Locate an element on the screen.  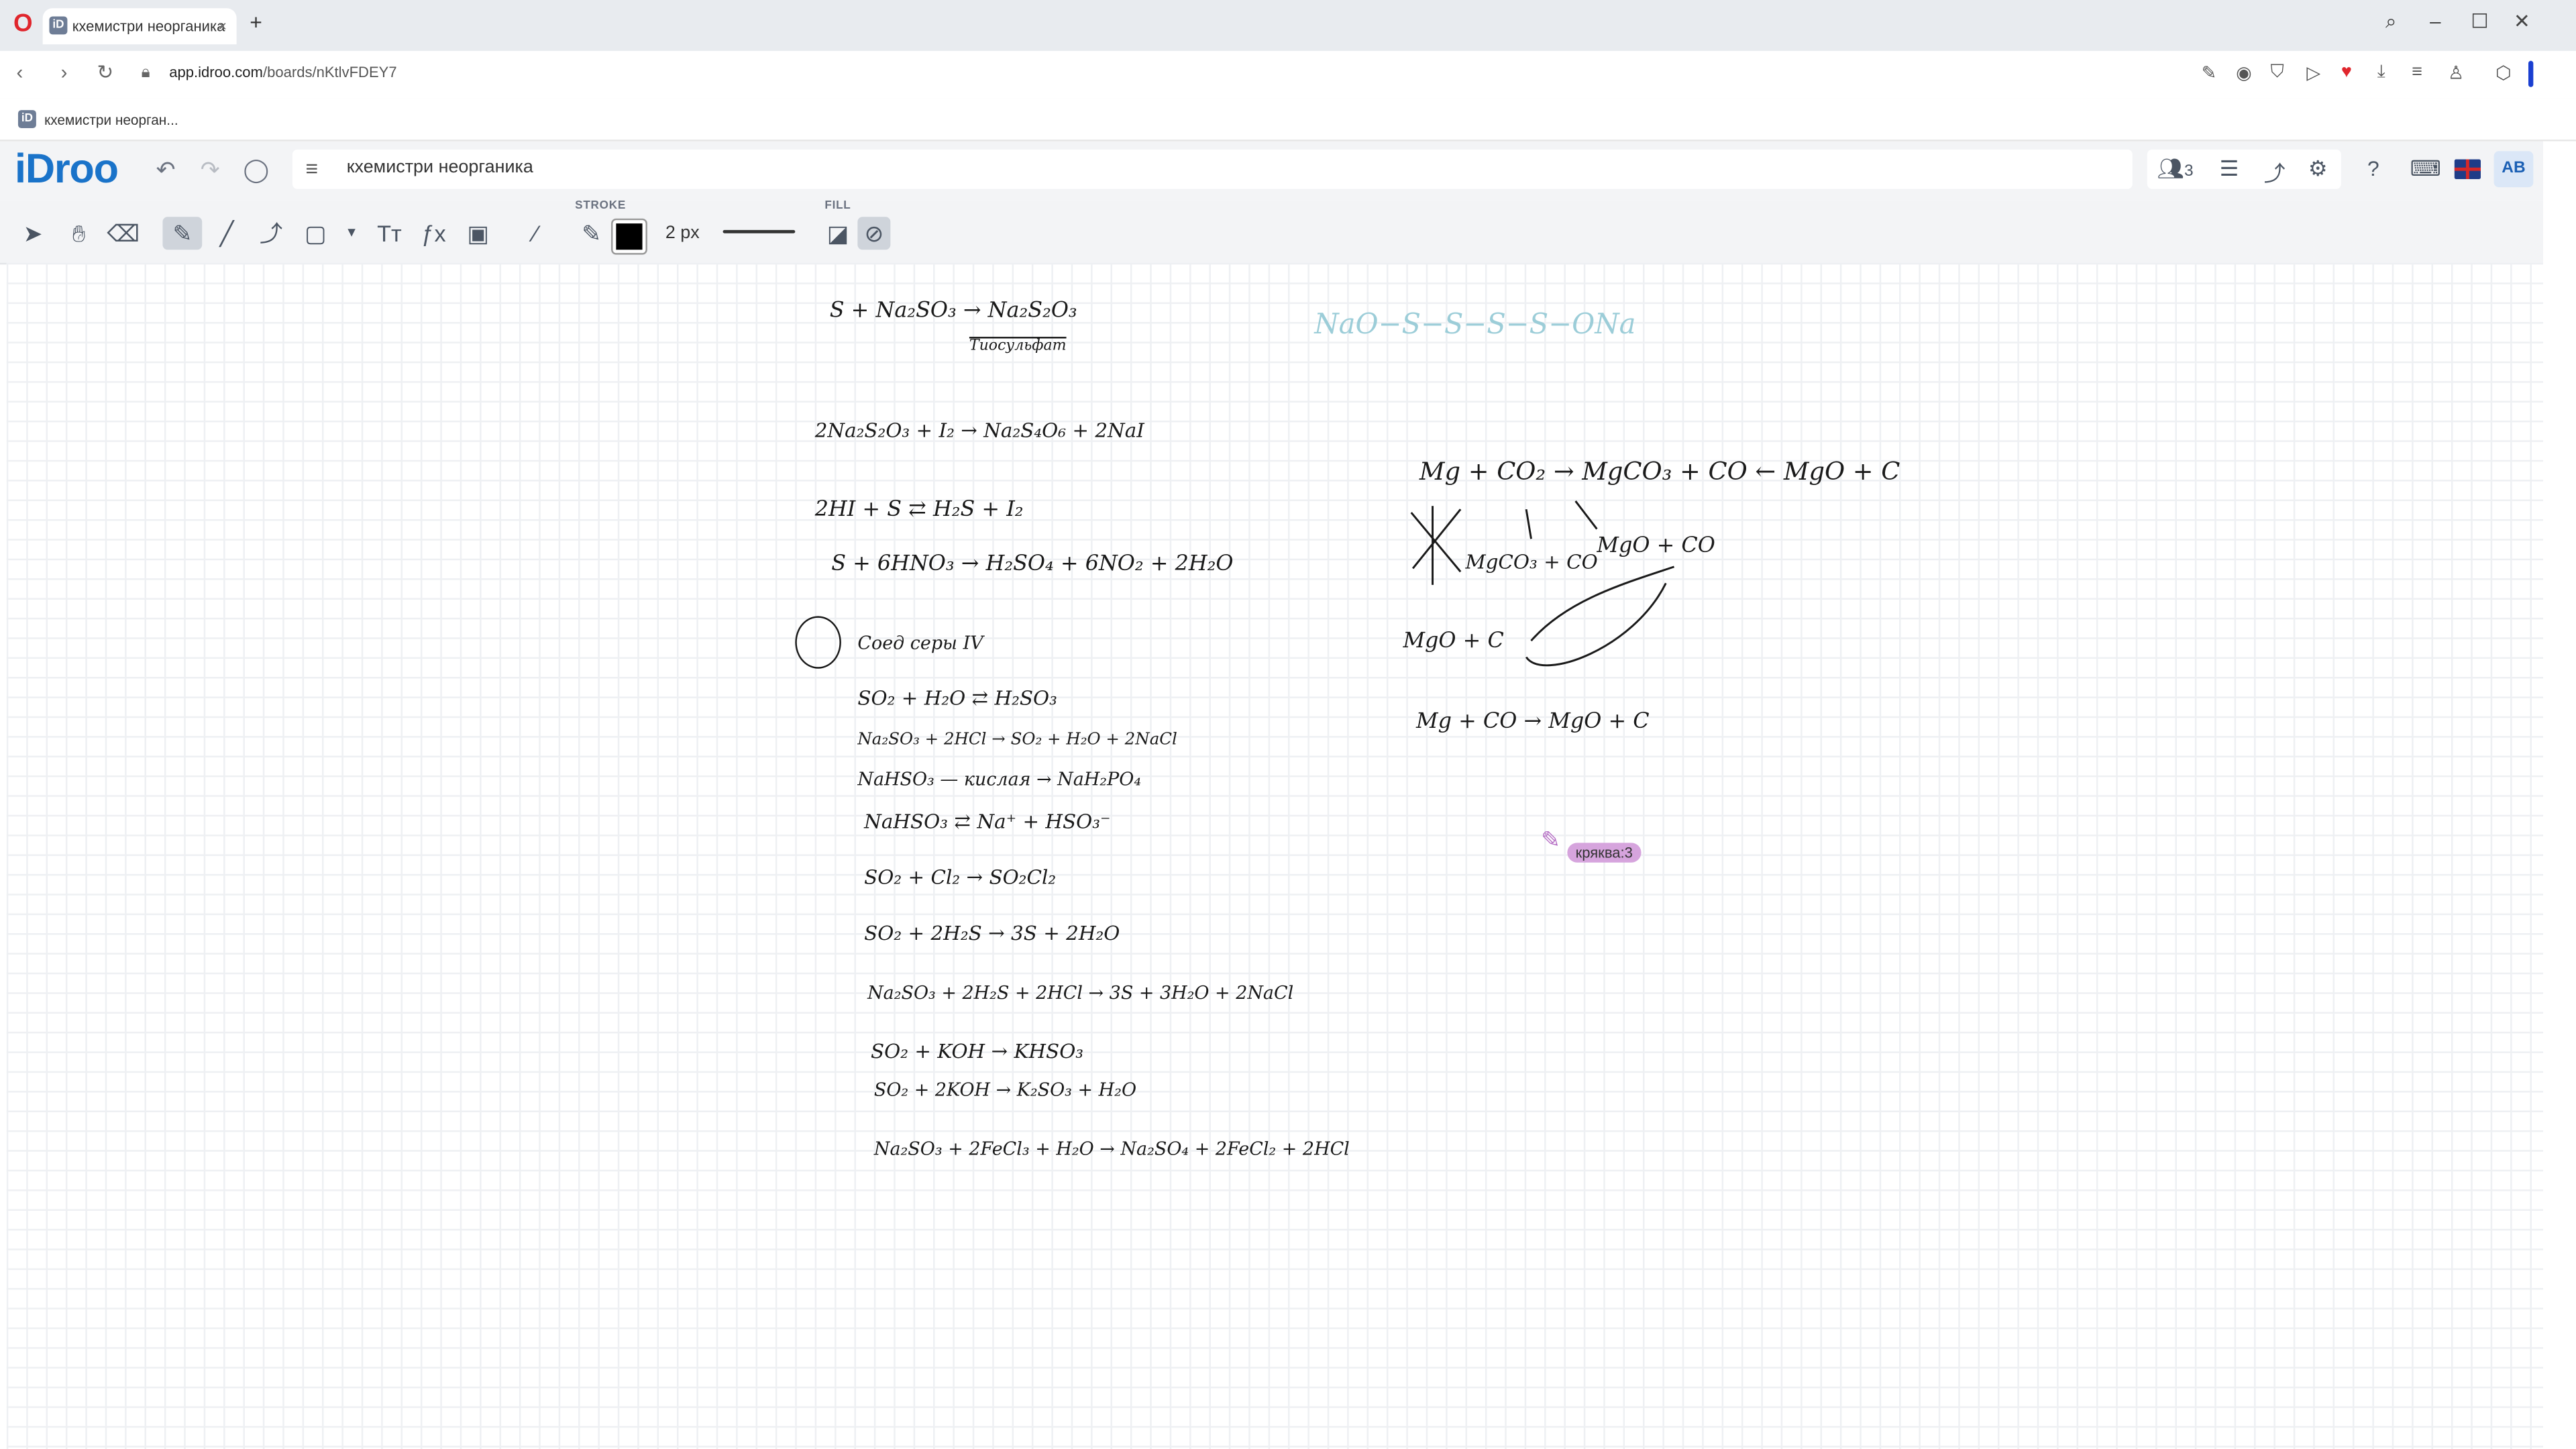
header-right-group: 👥︎3 ☰ ⤴ ⚙ is located at coordinates (2244, 169).